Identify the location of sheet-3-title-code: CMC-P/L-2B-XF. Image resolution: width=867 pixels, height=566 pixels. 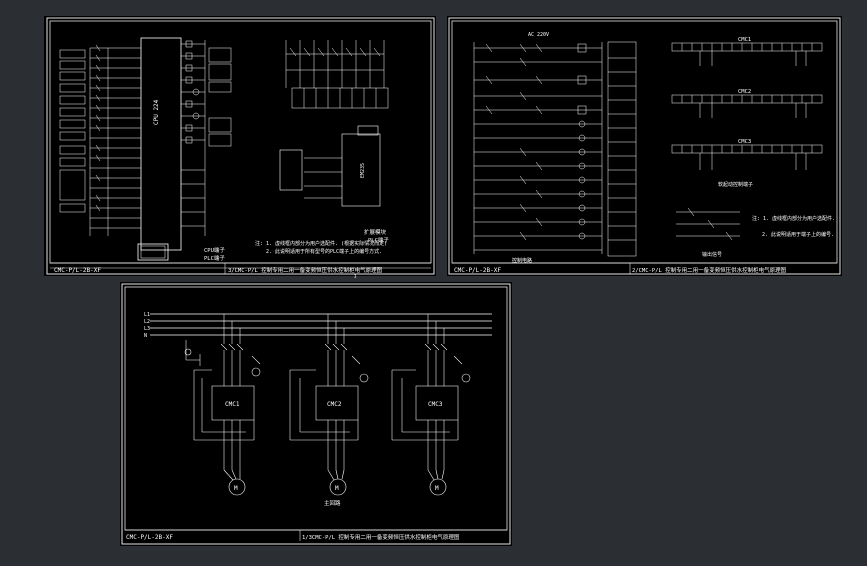
(149, 537).